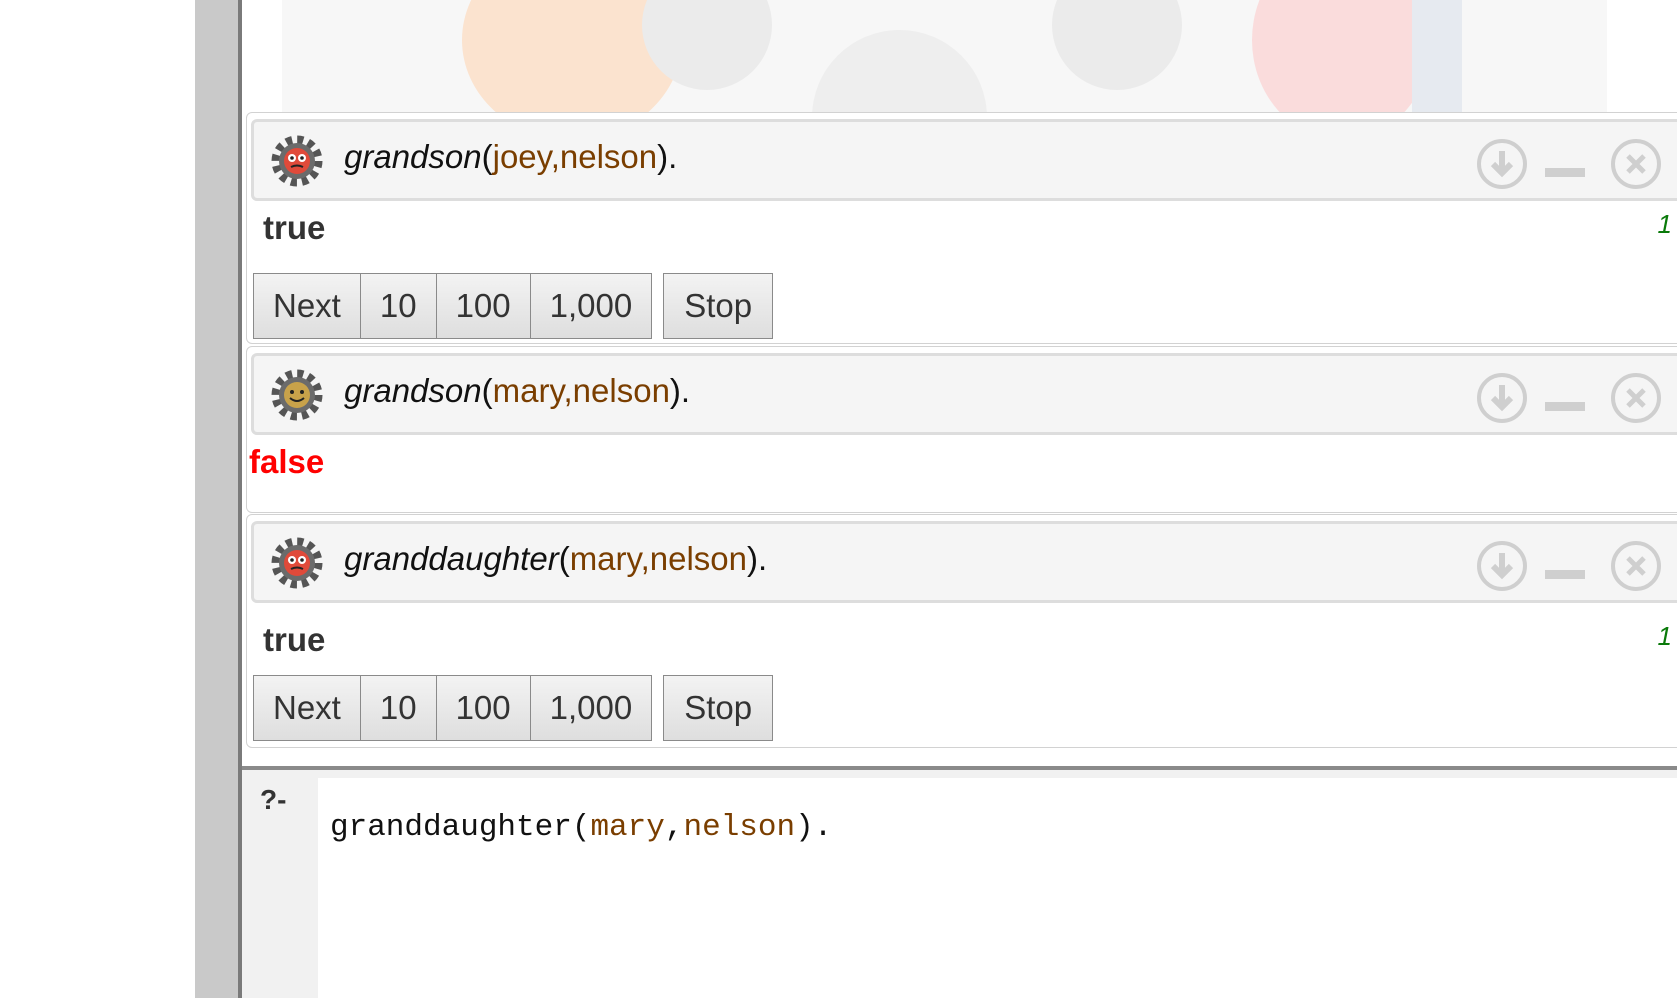 The image size is (1677, 998). Describe the element at coordinates (964, 394) in the screenshot. I see `query-header: grandson(mary,nelson).` at that location.